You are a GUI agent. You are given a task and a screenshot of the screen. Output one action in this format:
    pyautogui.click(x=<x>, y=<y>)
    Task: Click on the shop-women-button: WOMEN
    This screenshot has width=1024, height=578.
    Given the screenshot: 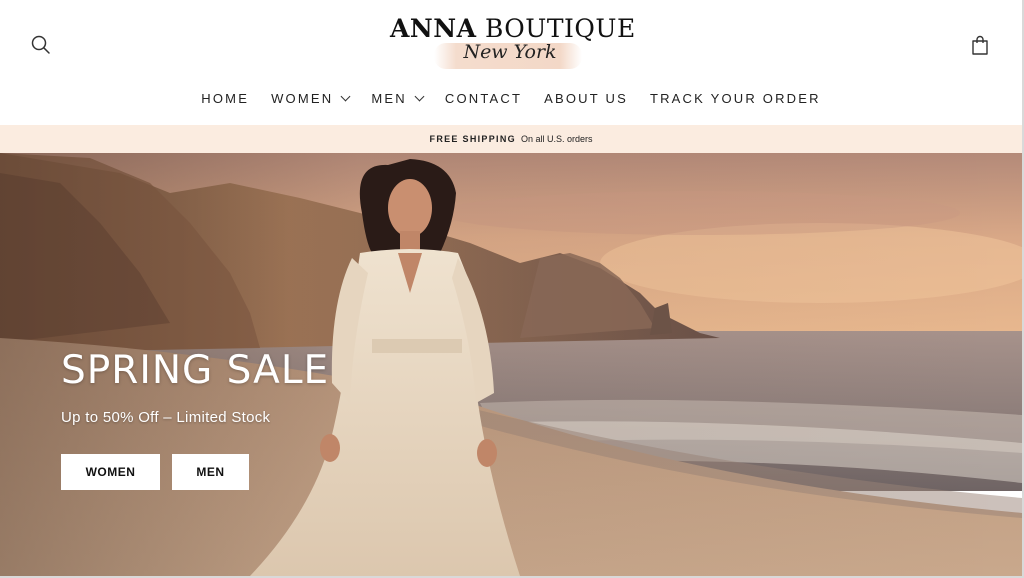 What is the action you would take?
    pyautogui.click(x=110, y=472)
    